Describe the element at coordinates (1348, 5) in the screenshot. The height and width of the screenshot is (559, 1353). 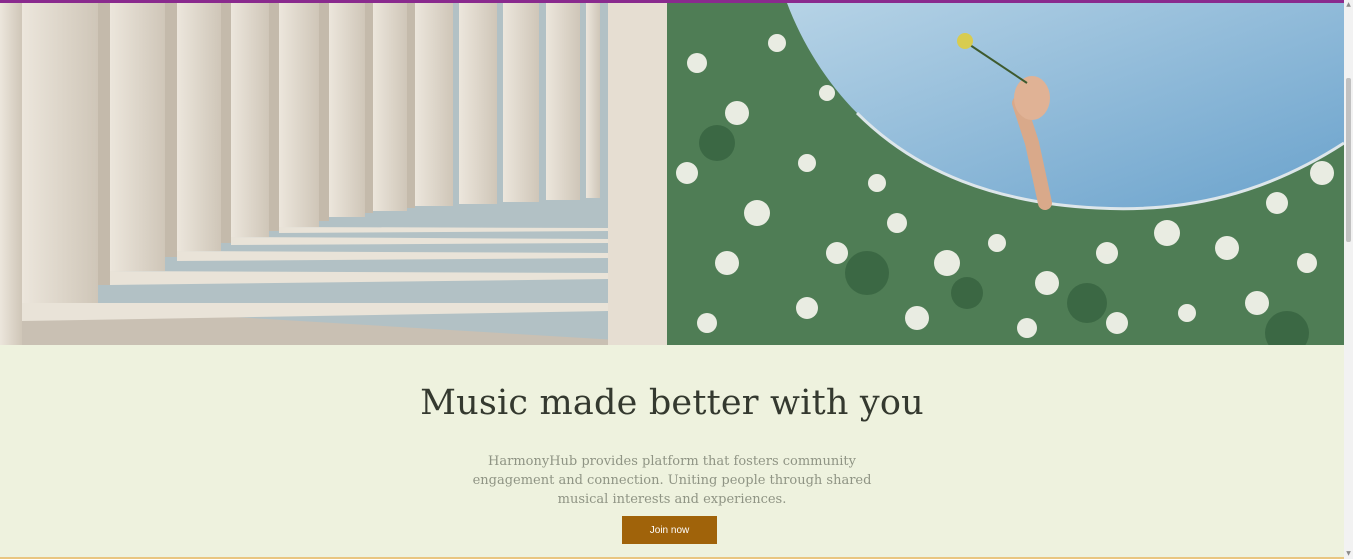
I see `scroll-up-arrow-icon: ▲` at that location.